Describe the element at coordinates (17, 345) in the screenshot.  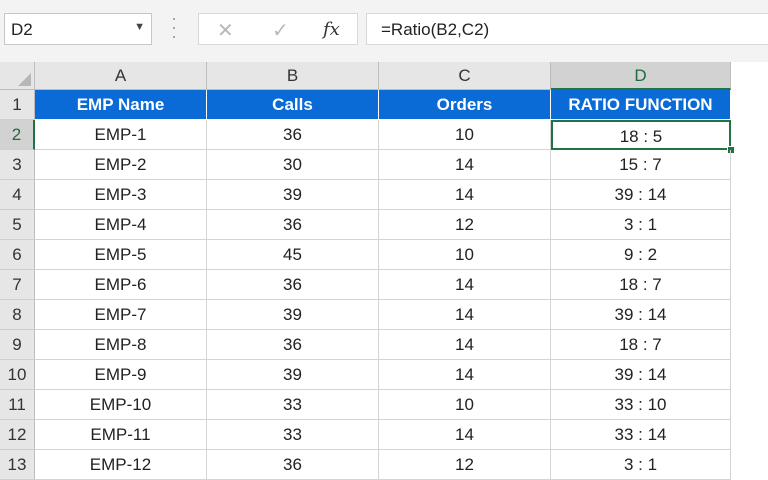
I see `row-header-9: 9` at that location.